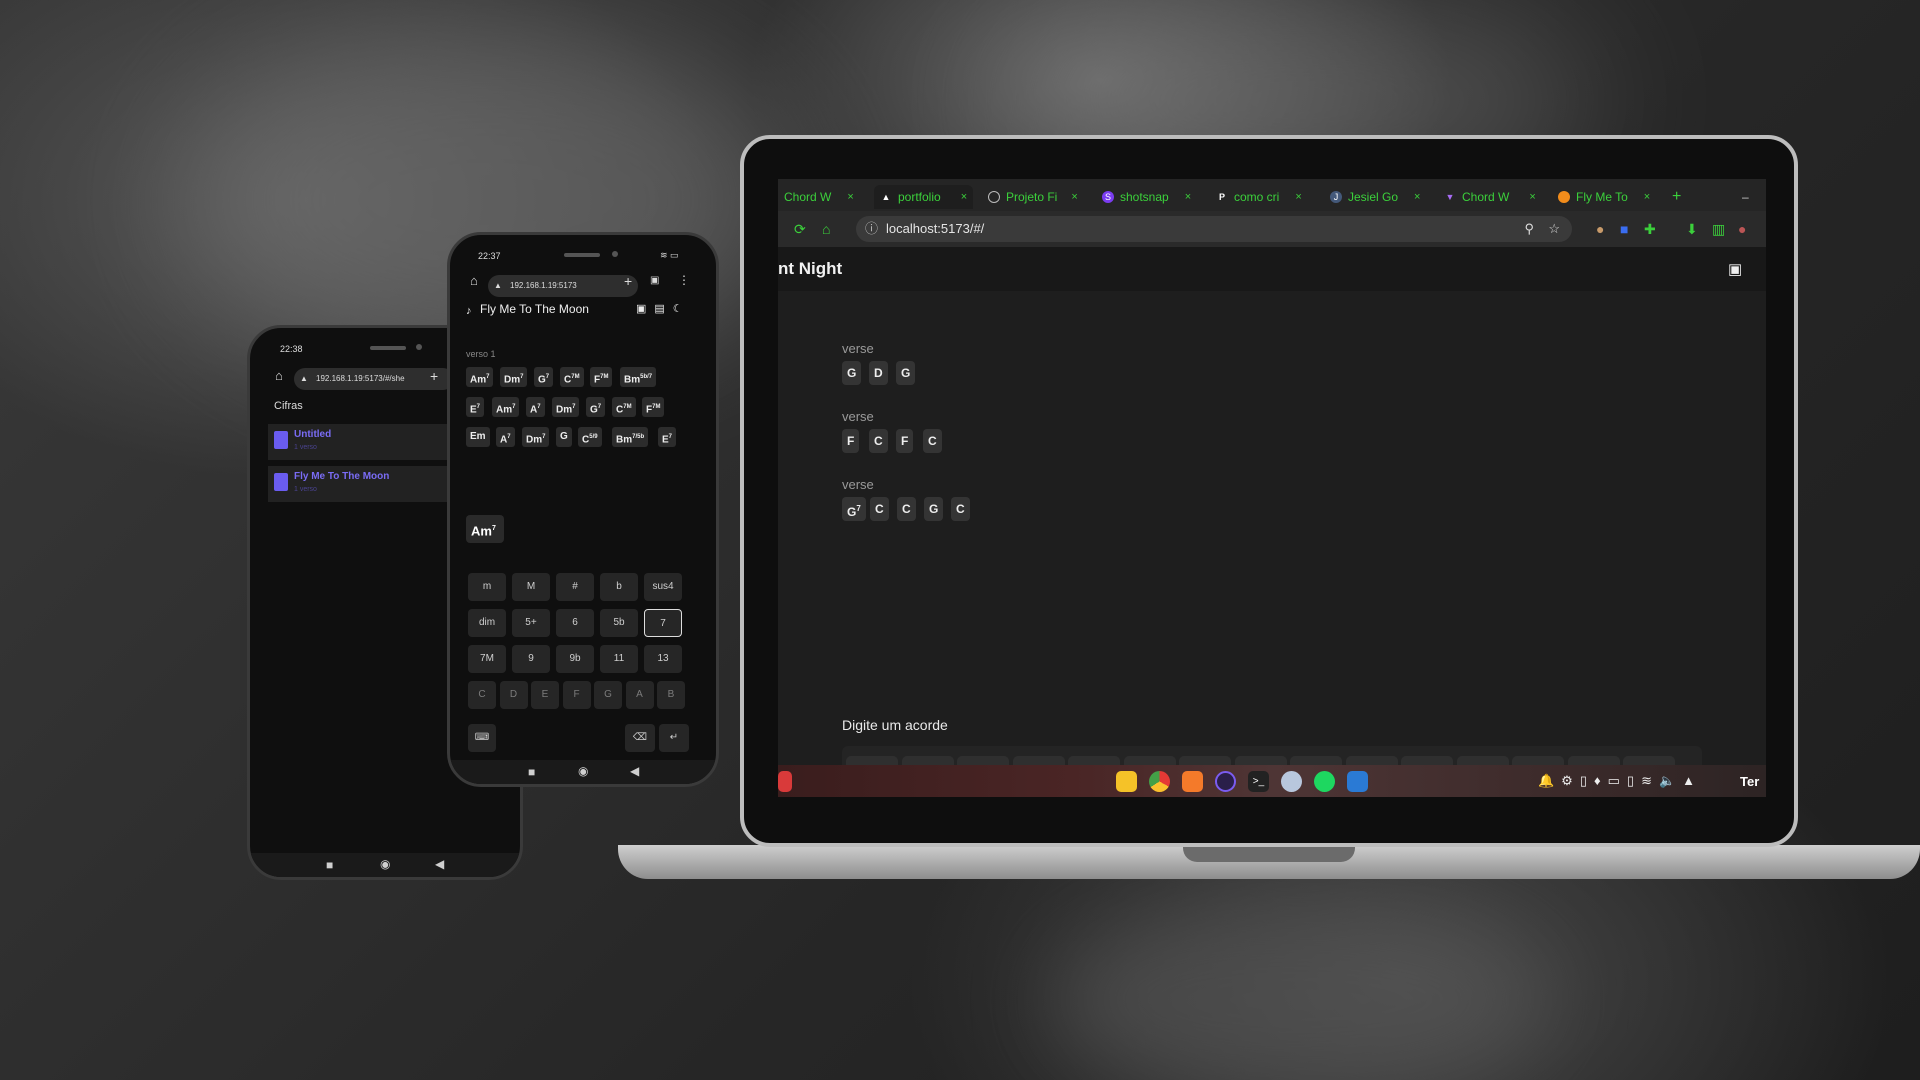 This screenshot has width=1920, height=1080. What do you see at coordinates (1554, 229) in the screenshot?
I see `star-icon: ☆` at bounding box center [1554, 229].